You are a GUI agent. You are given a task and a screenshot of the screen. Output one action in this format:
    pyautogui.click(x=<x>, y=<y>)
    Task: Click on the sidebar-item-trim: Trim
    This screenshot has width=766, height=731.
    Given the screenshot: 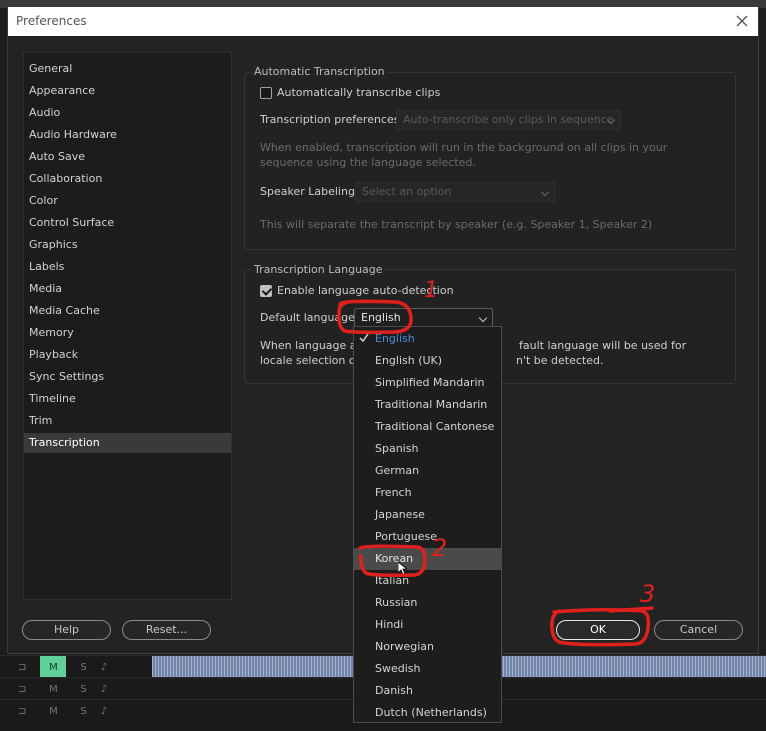 What is the action you would take?
    pyautogui.click(x=127, y=421)
    